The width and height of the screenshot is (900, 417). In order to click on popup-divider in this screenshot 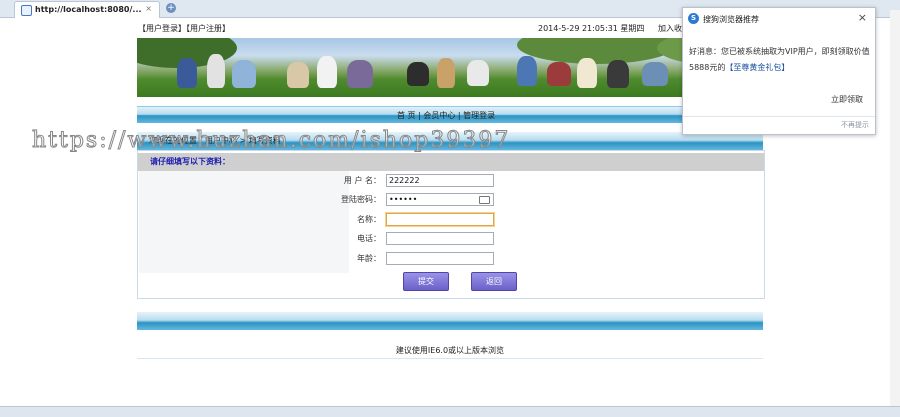, I will do `click(779, 116)`.